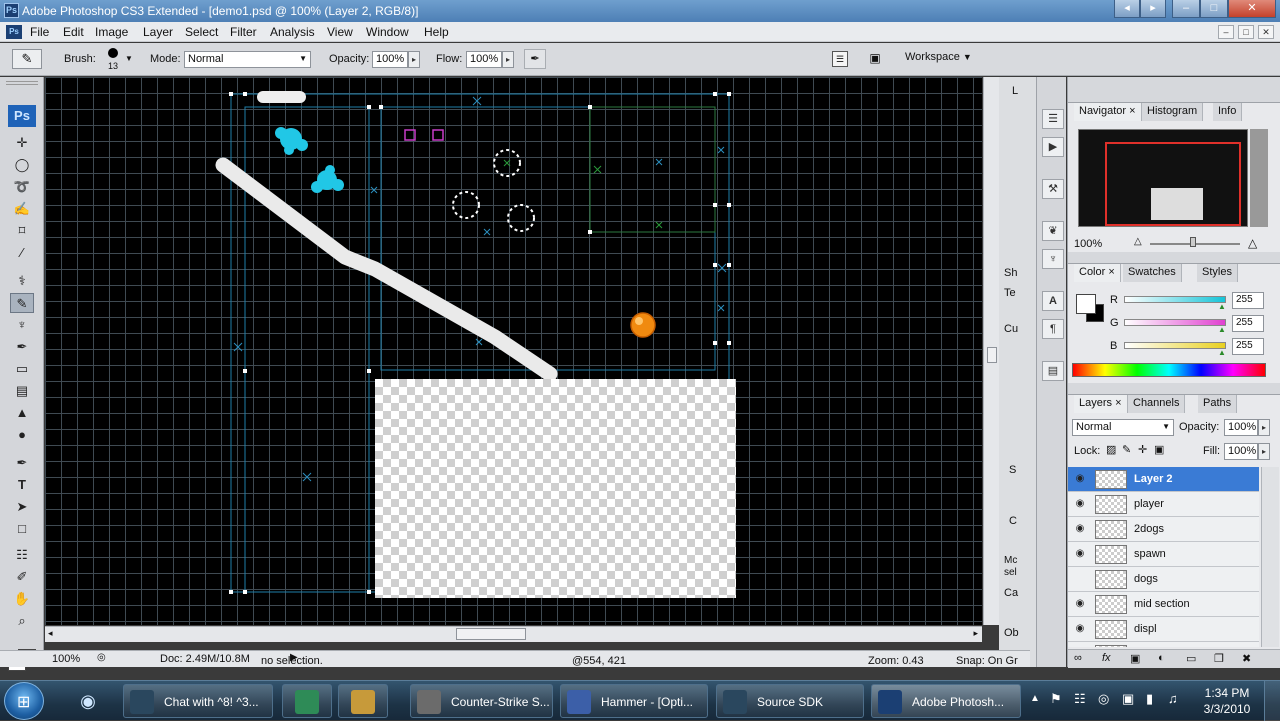 The width and height of the screenshot is (1280, 721). I want to click on scroll-left-icon: ◂, so click(50, 633).